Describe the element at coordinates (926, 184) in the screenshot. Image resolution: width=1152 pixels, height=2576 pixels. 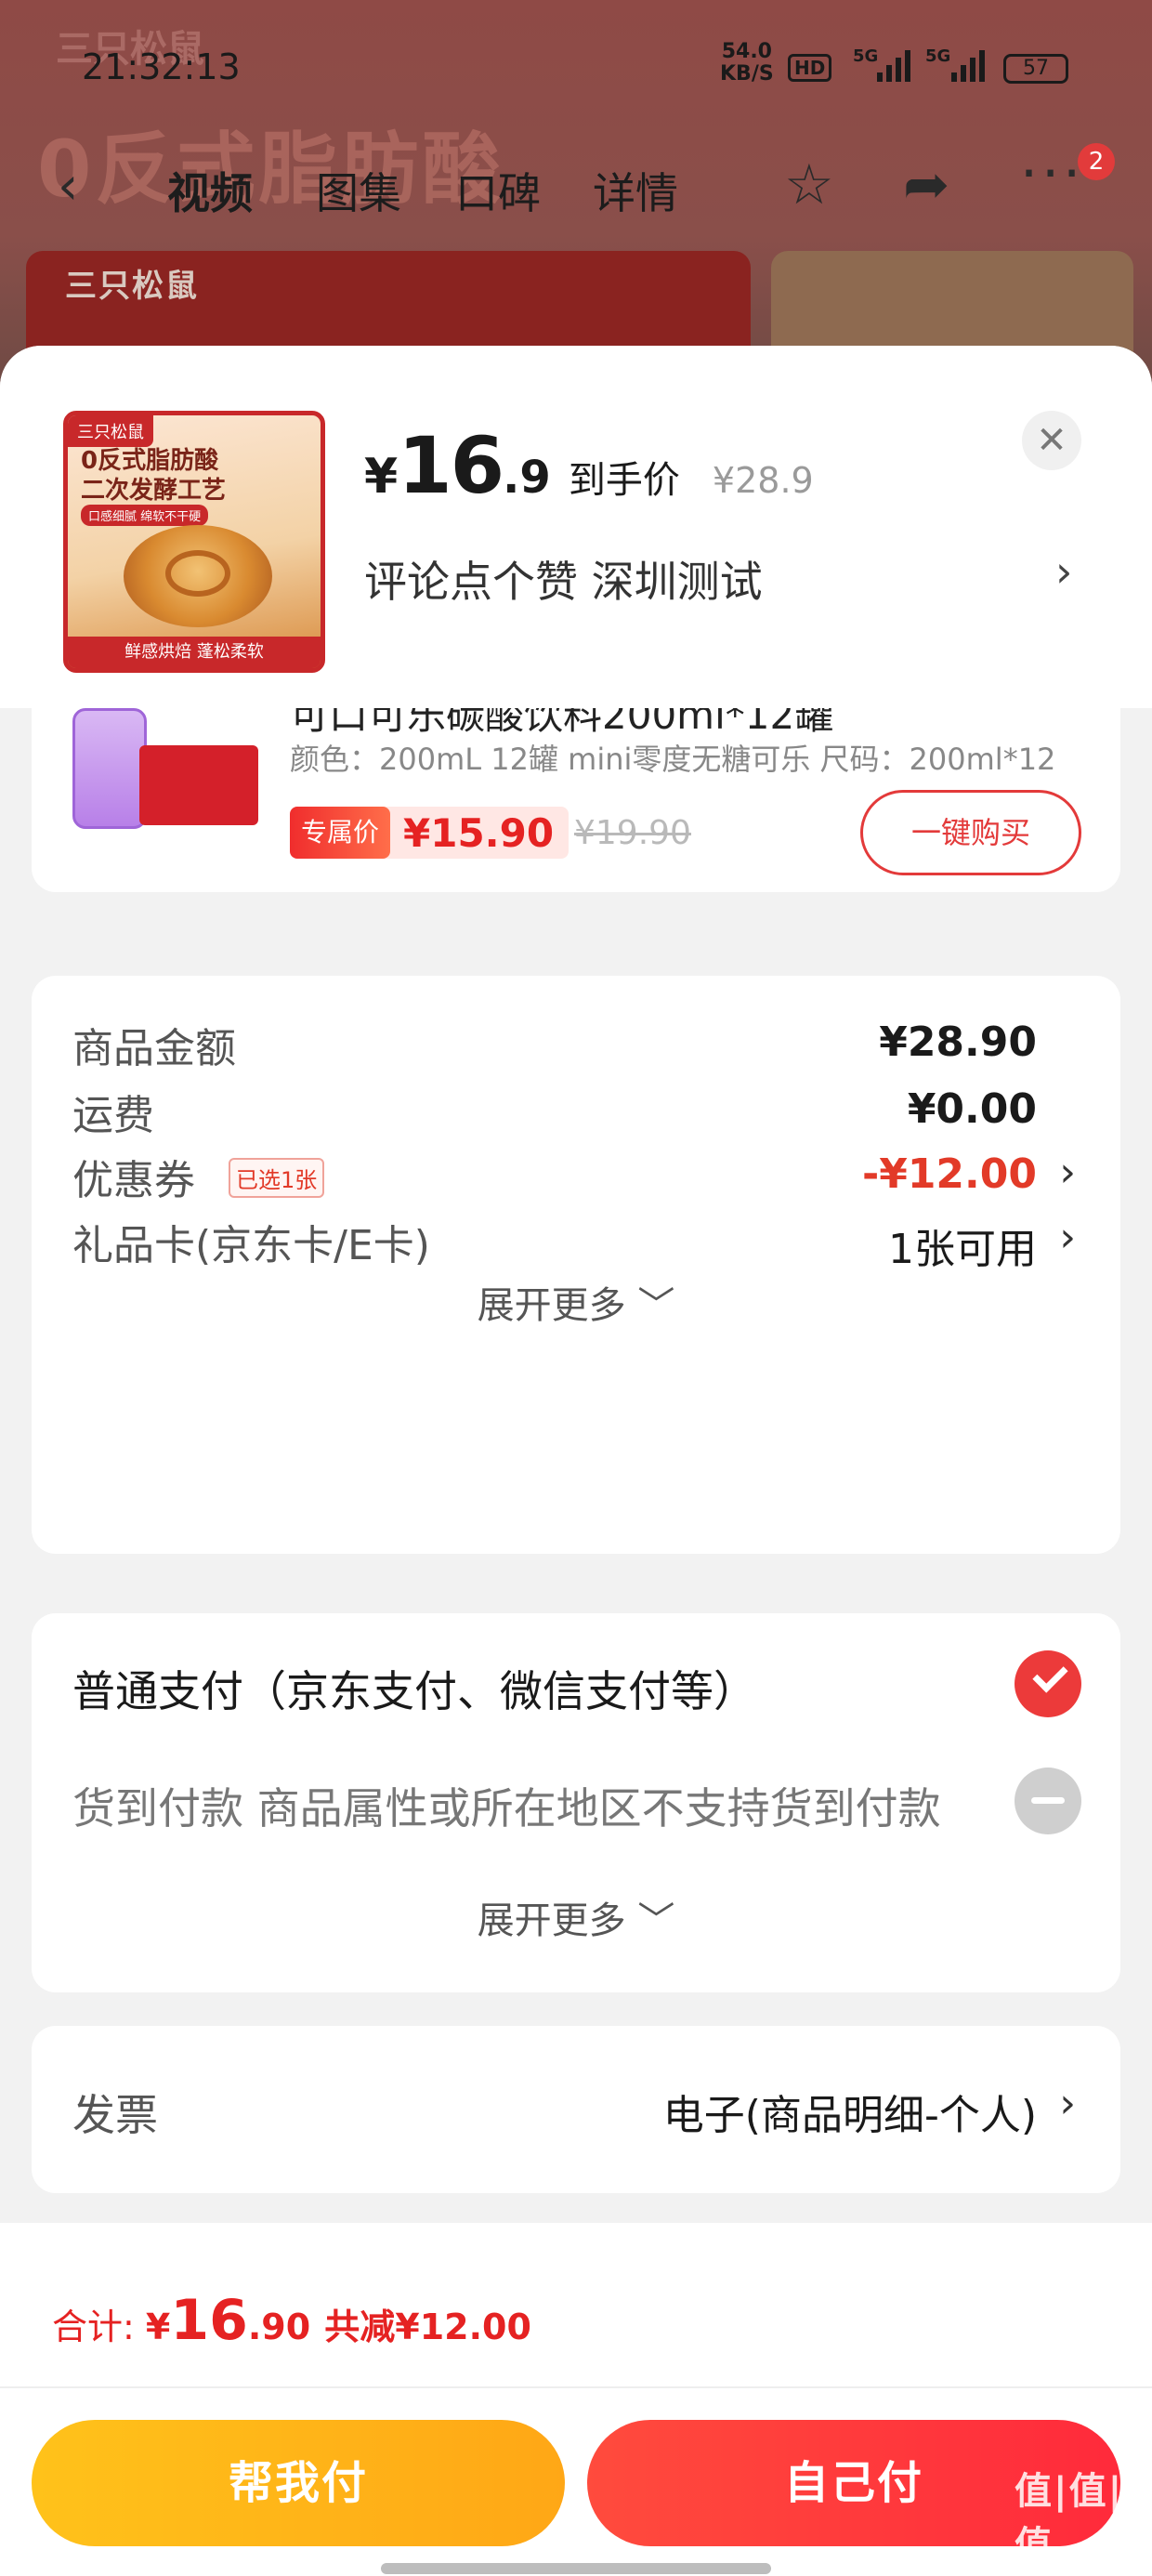
I see `share-icon: ➦` at that location.